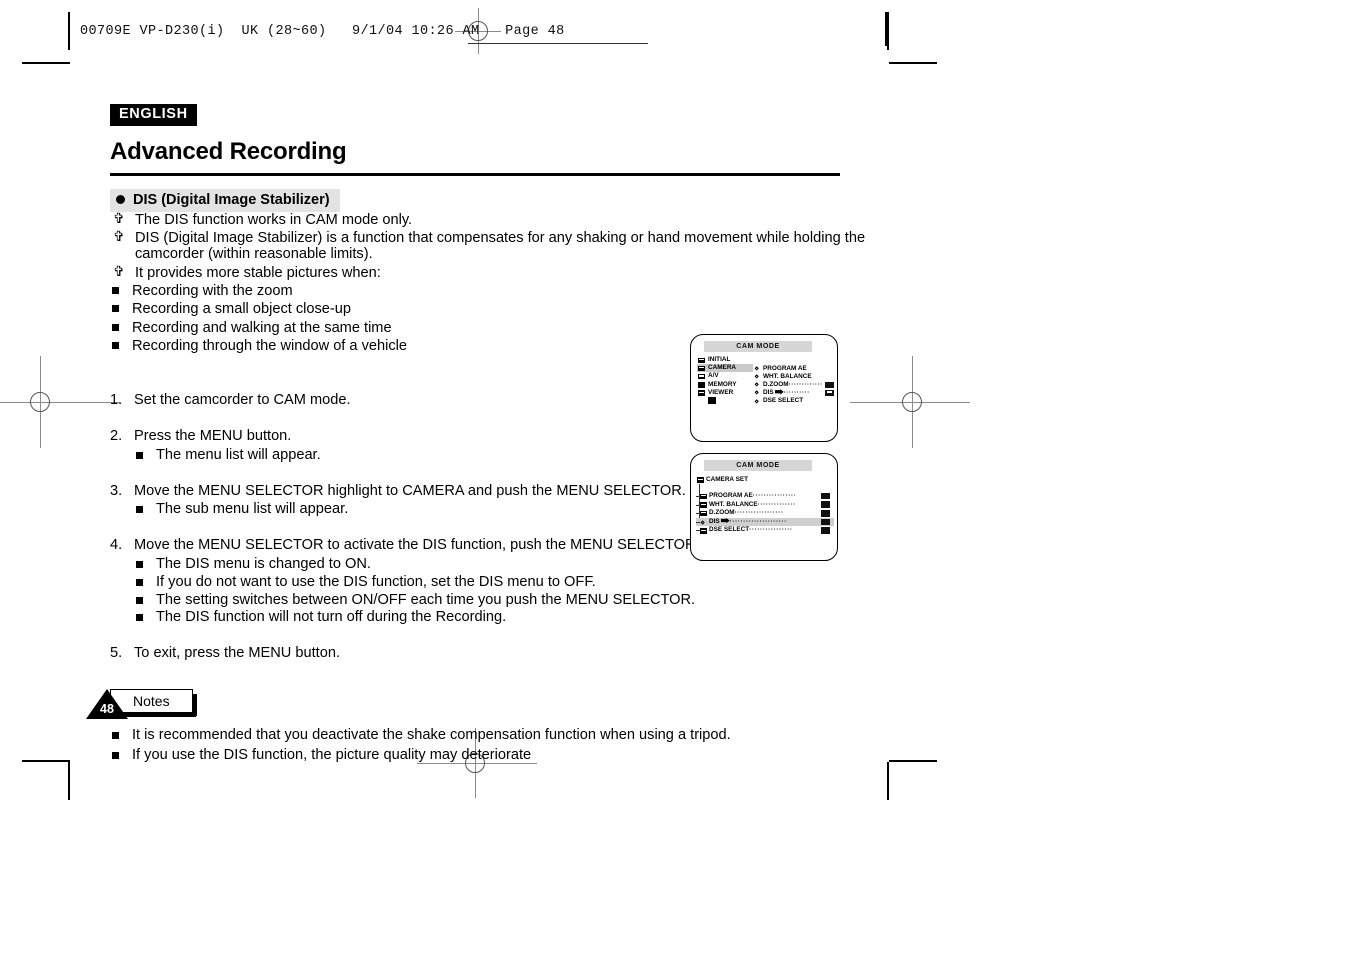 The width and height of the screenshot is (1351, 954). What do you see at coordinates (731, 495) in the screenshot?
I see `menu-item-label: PROGRAM AE` at bounding box center [731, 495].